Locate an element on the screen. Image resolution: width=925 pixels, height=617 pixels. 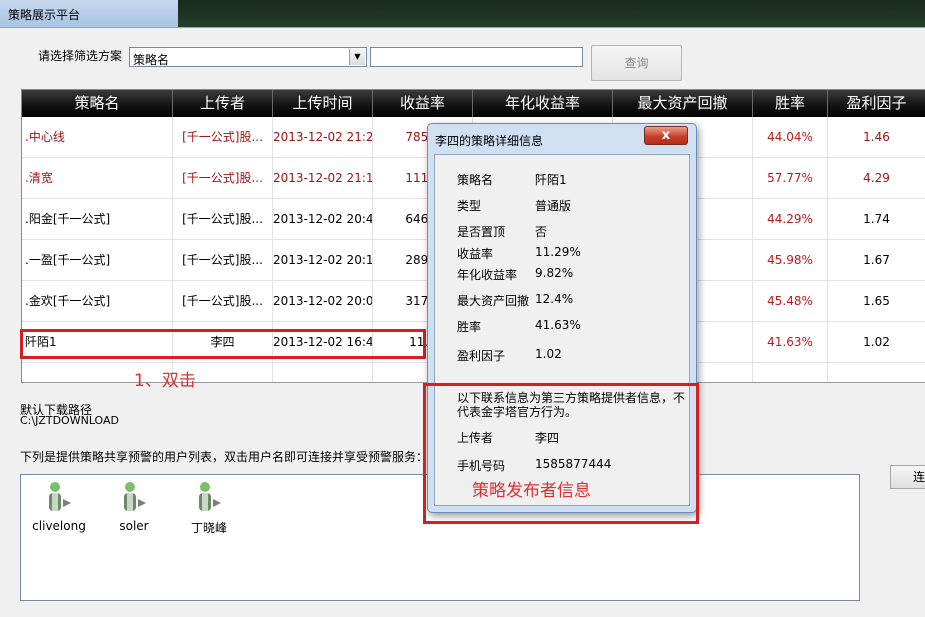
field-value-type: 普通版 is located at coordinates (553, 206).